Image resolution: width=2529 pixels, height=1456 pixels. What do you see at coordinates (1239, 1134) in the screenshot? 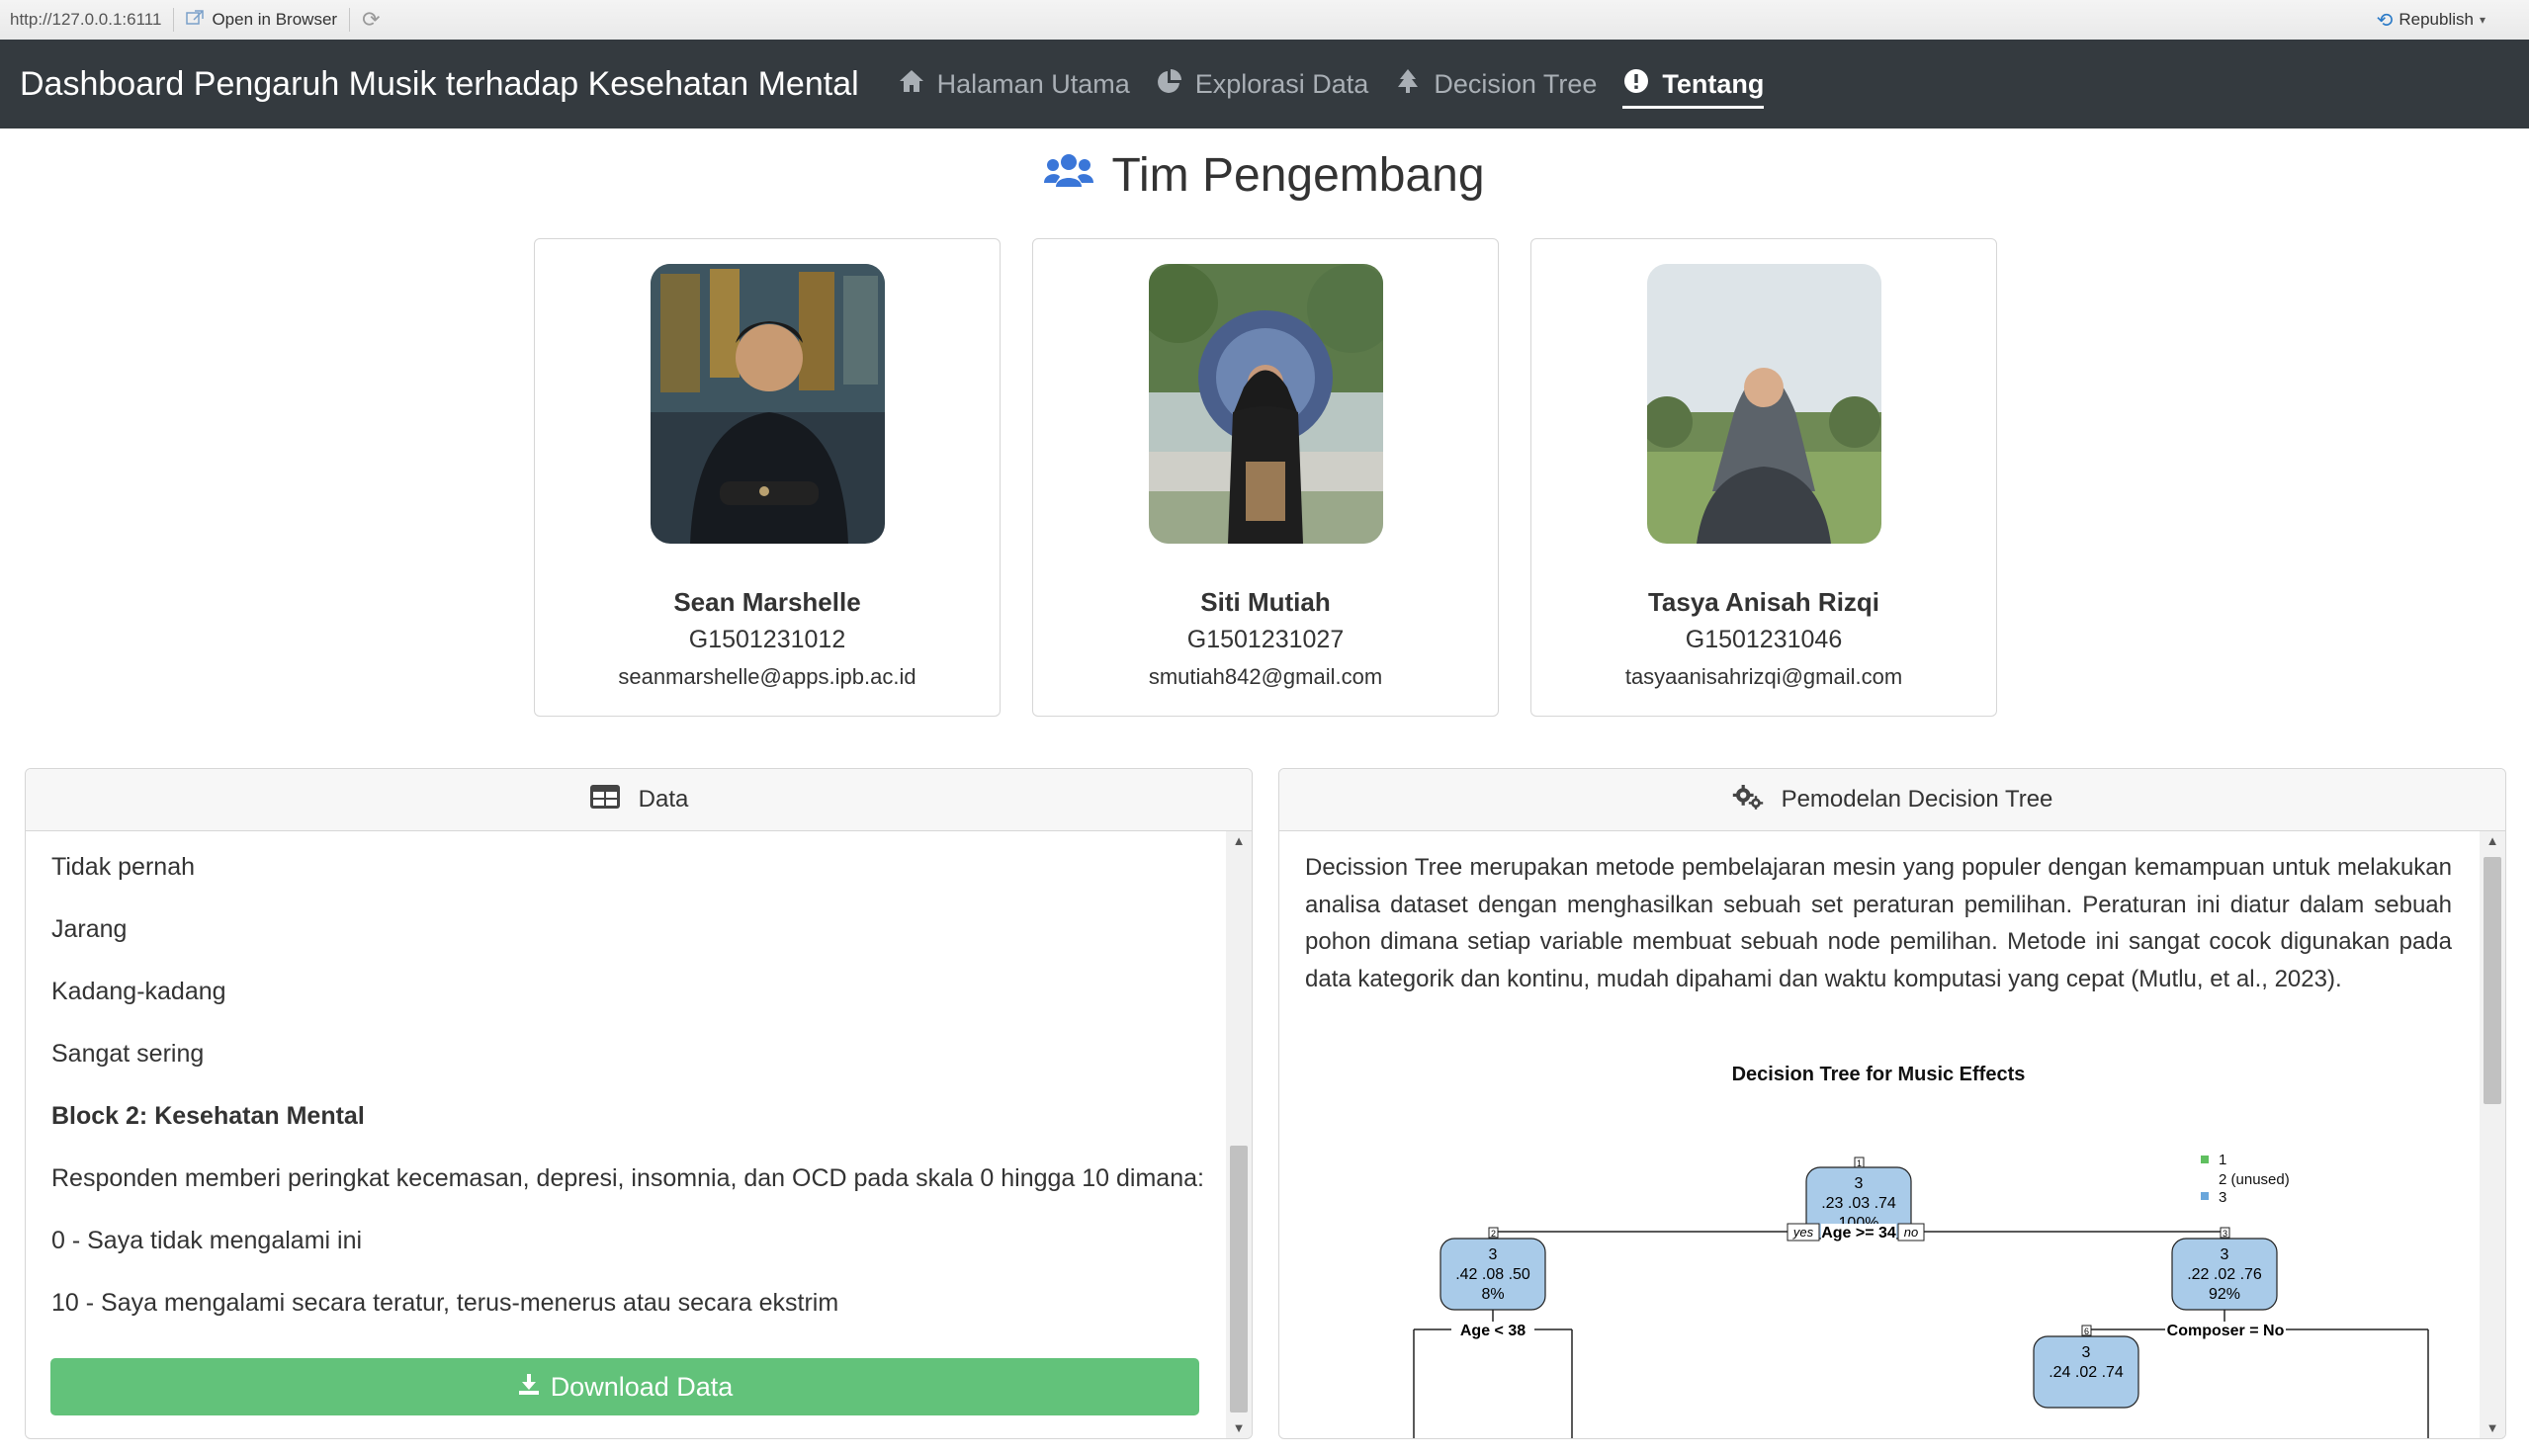
I see `data-panel-scrollbar: ▲ ▼` at bounding box center [1239, 1134].